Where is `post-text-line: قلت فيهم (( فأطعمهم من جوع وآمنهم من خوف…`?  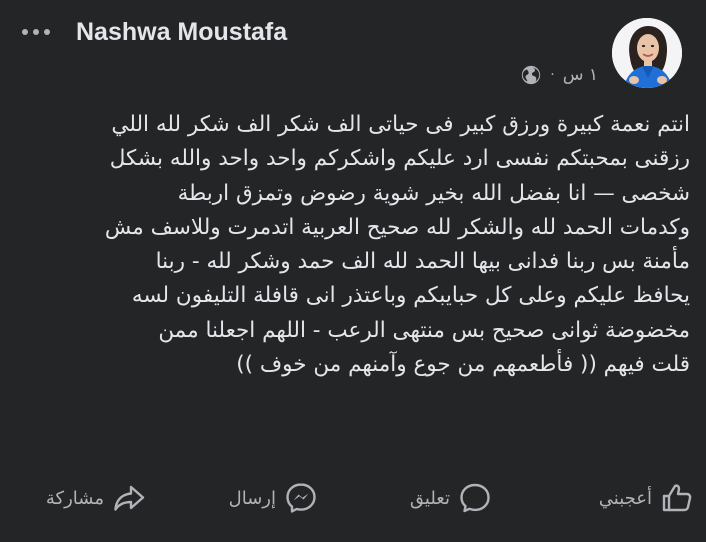
post-text-line: قلت فيهم (( فأطعمهم من جوع وآمنهم من خوف… is located at coordinates (463, 365).